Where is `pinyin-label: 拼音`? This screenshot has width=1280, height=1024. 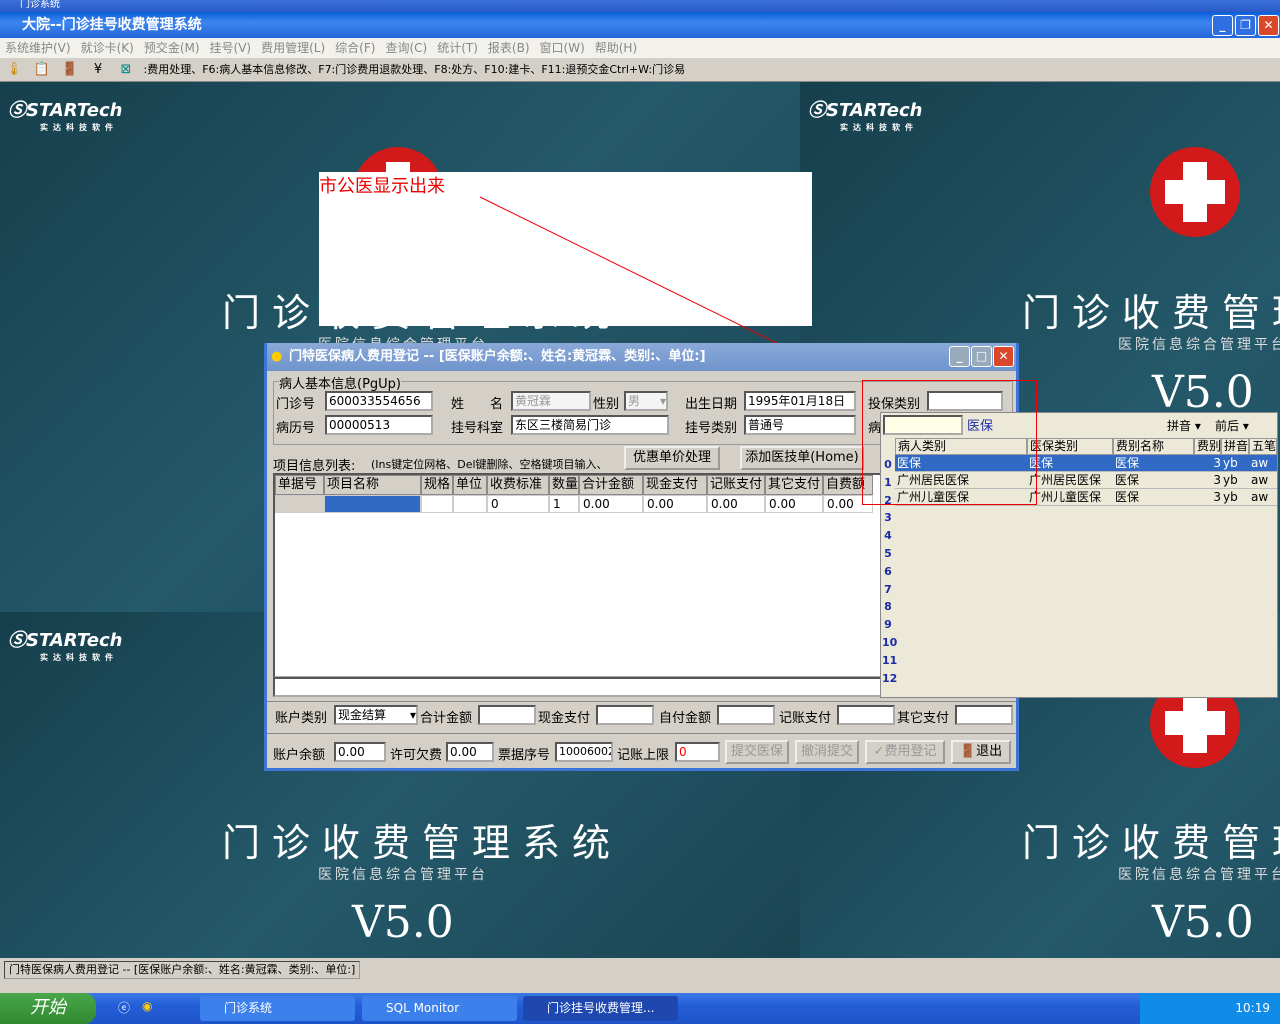
pinyin-label: 拼音 is located at coordinates (1179, 426).